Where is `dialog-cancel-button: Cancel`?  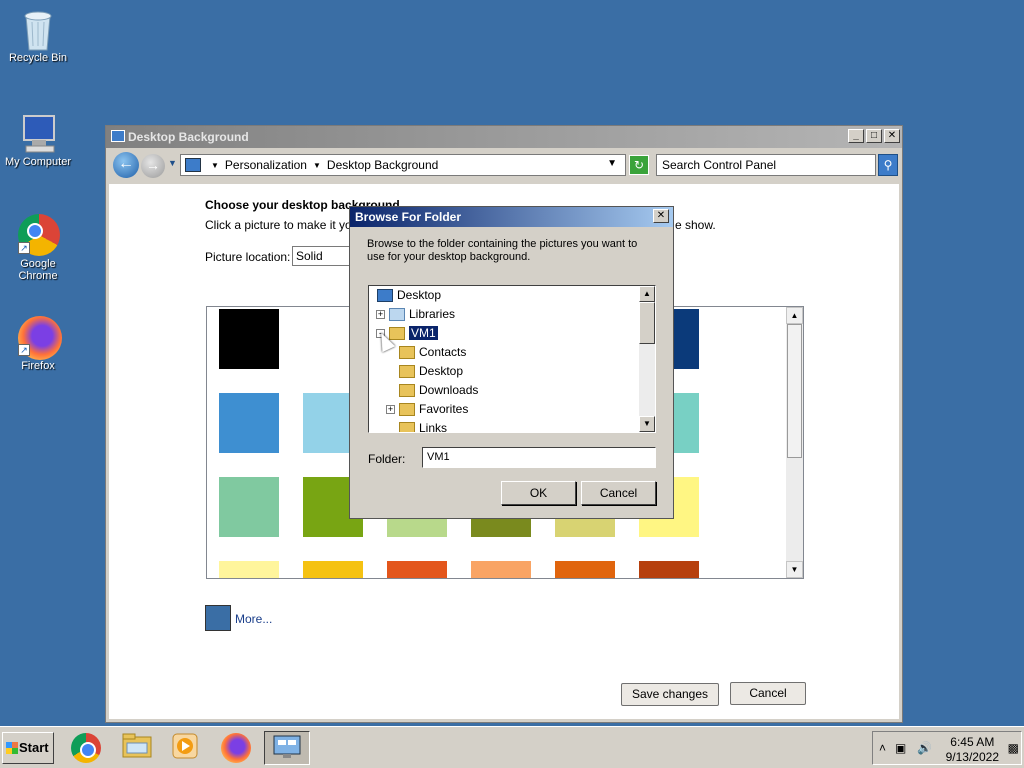 dialog-cancel-button: Cancel is located at coordinates (618, 493).